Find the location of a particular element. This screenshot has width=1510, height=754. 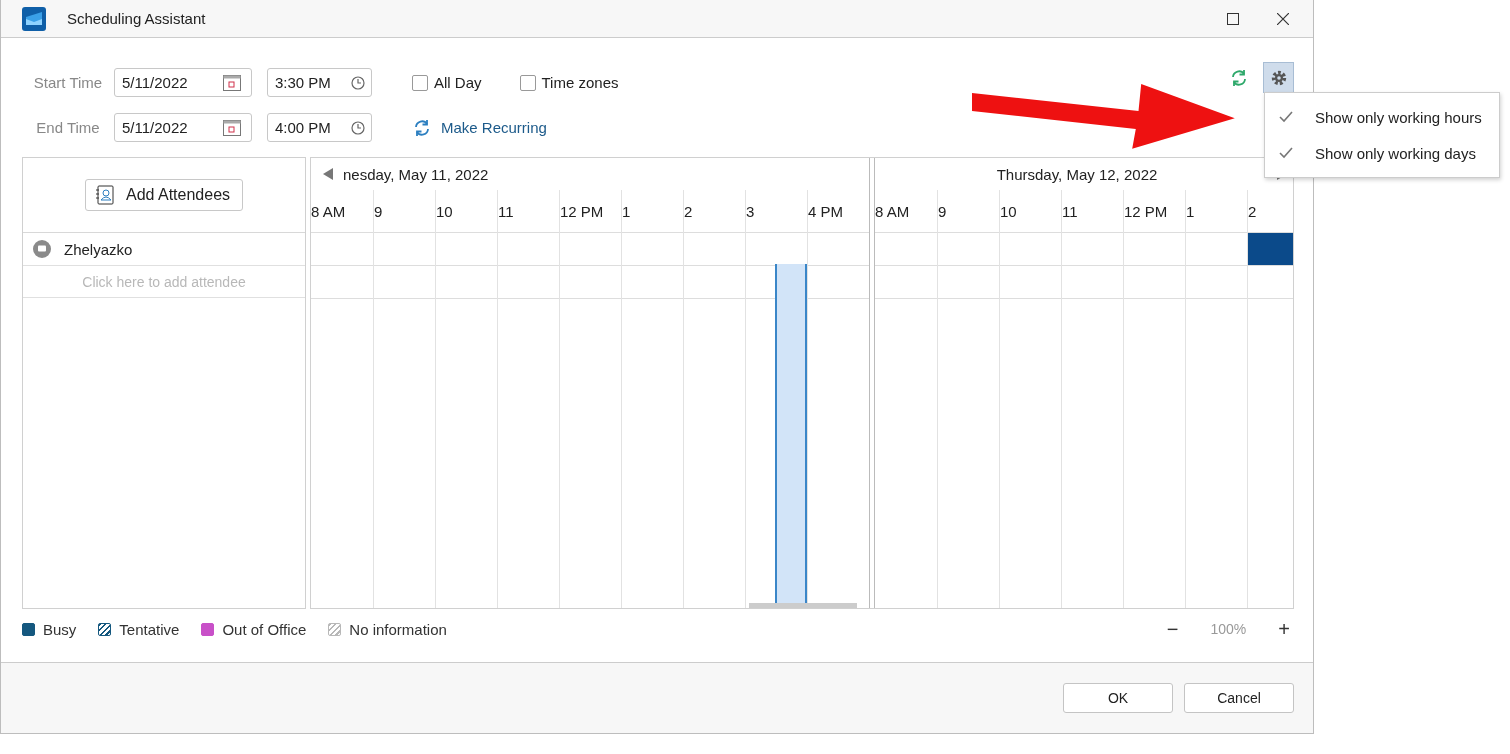

mail-app-icon is located at coordinates (34, 18).